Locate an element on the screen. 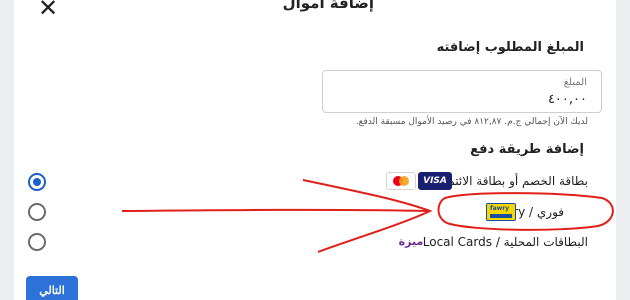  visa-icon: VISA is located at coordinates (435, 181).